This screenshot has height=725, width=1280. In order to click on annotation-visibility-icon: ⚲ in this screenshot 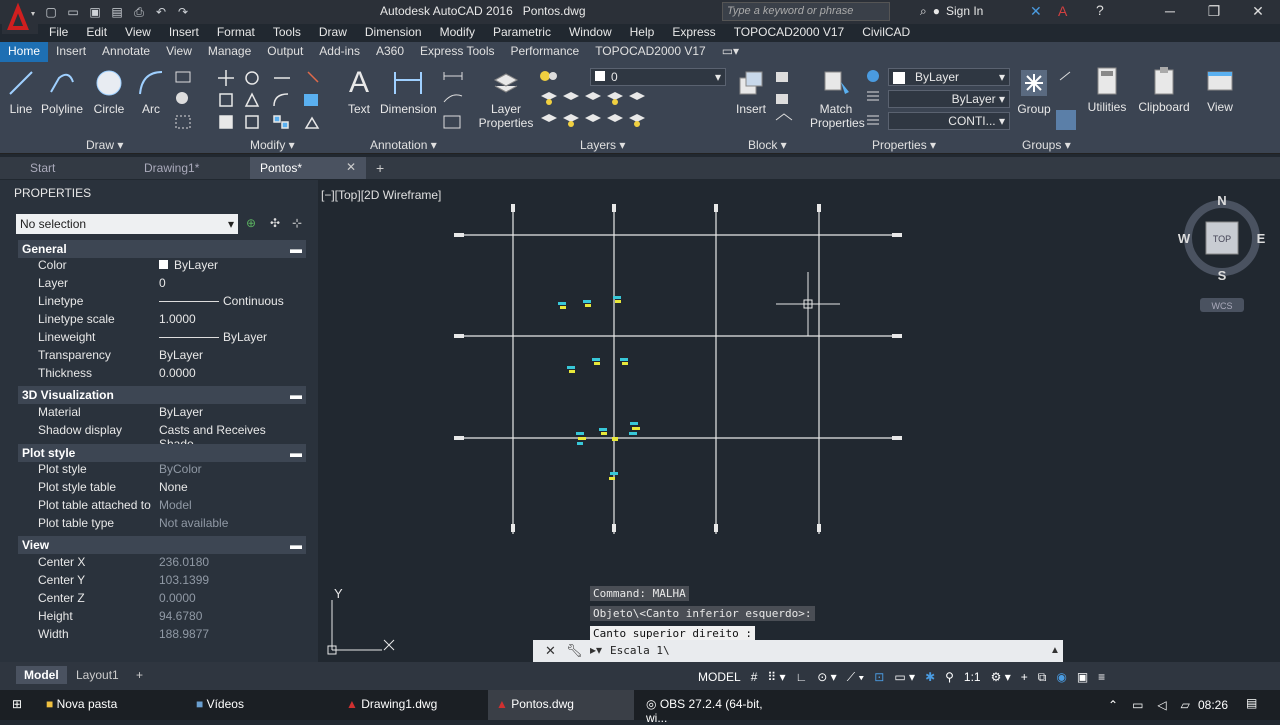, I will do `click(949, 677)`.